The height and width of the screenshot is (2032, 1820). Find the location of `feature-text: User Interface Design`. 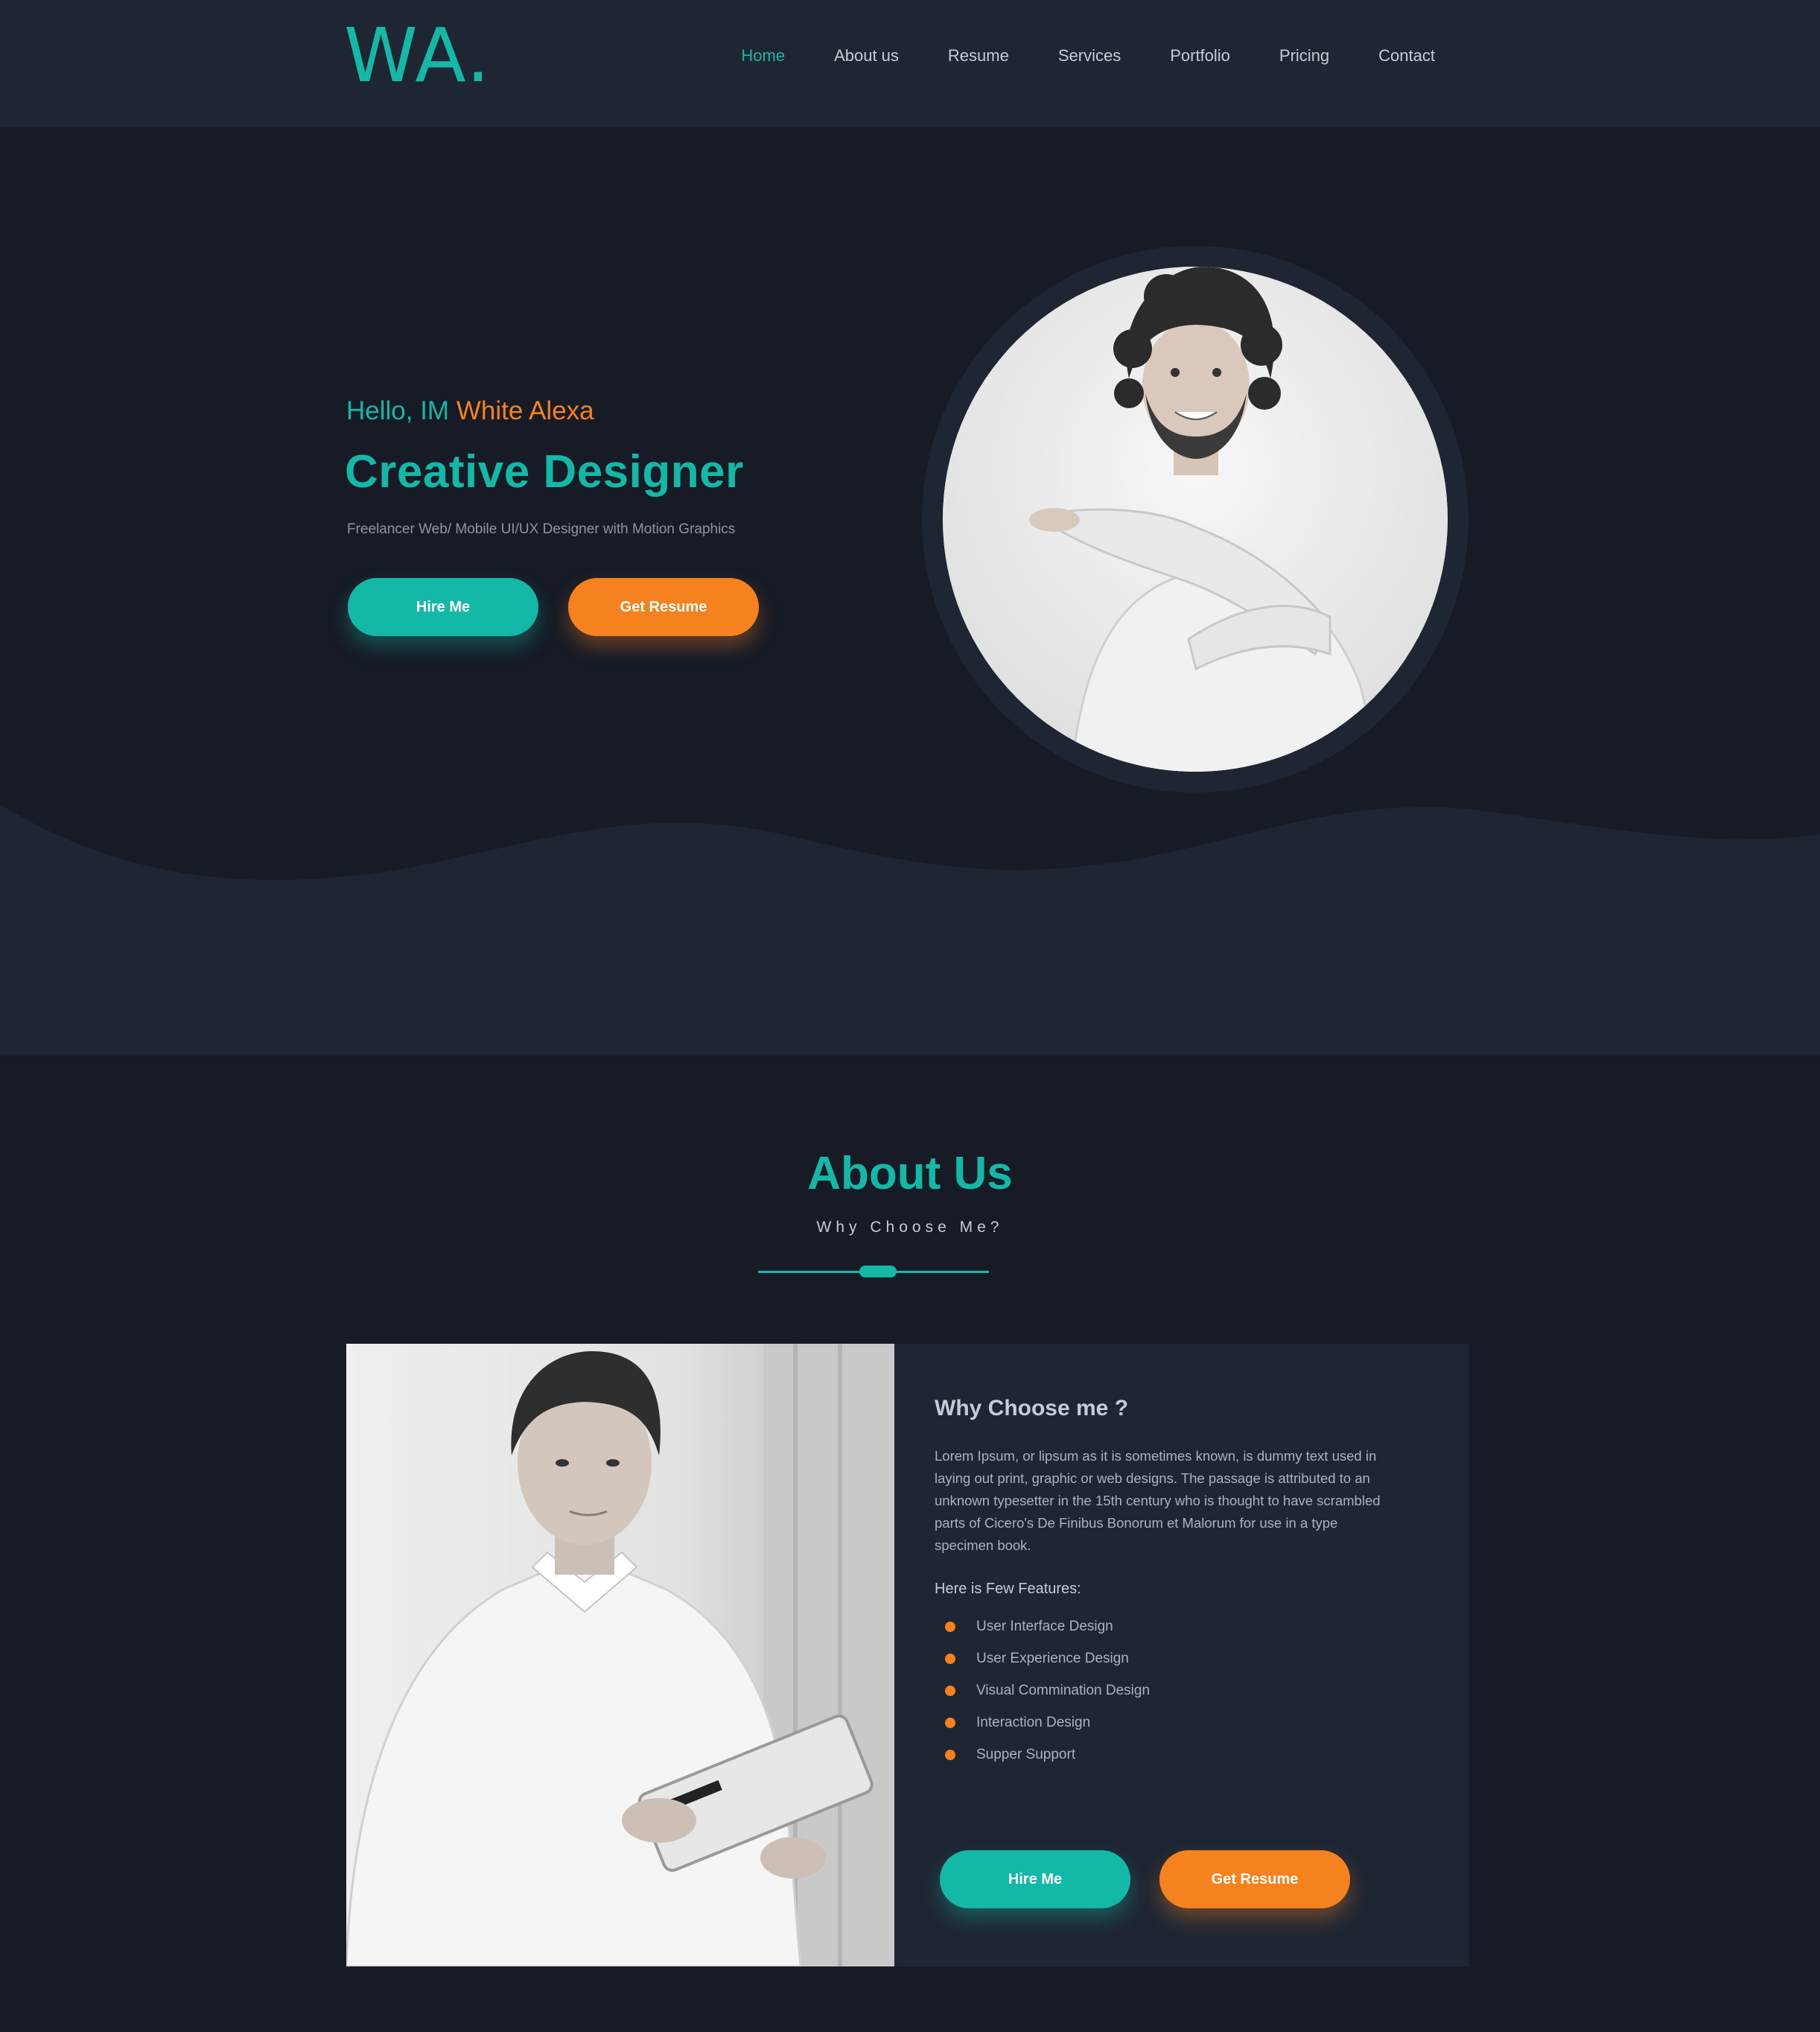

feature-text: User Interface Design is located at coordinates (1044, 1626).